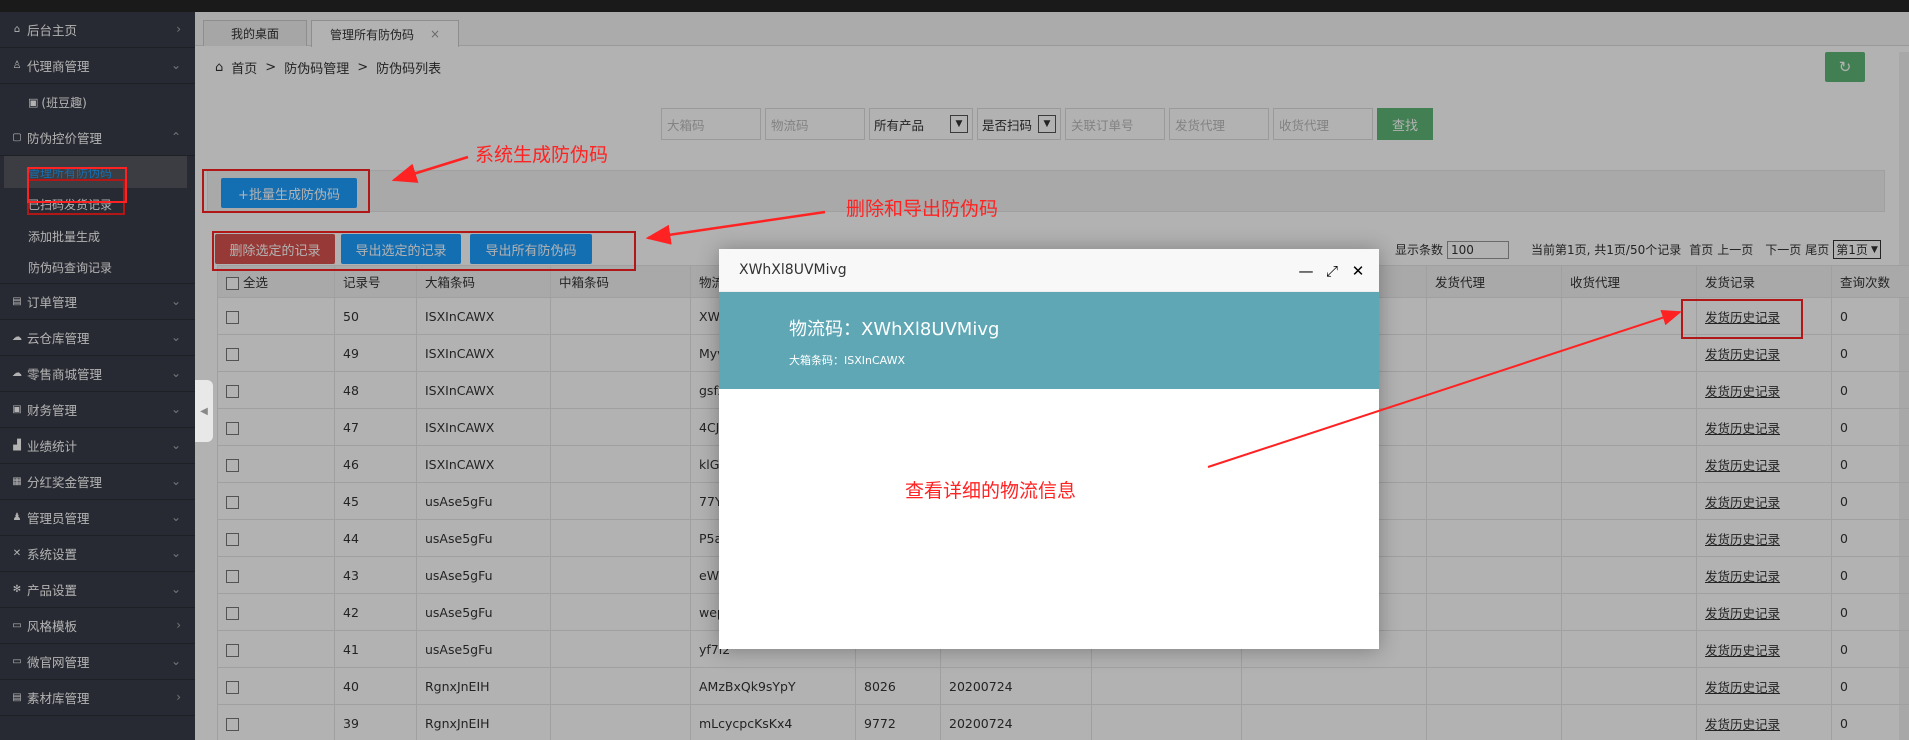 The height and width of the screenshot is (740, 1909). I want to click on modal-title: XWhXl8UVMivg, so click(793, 270).